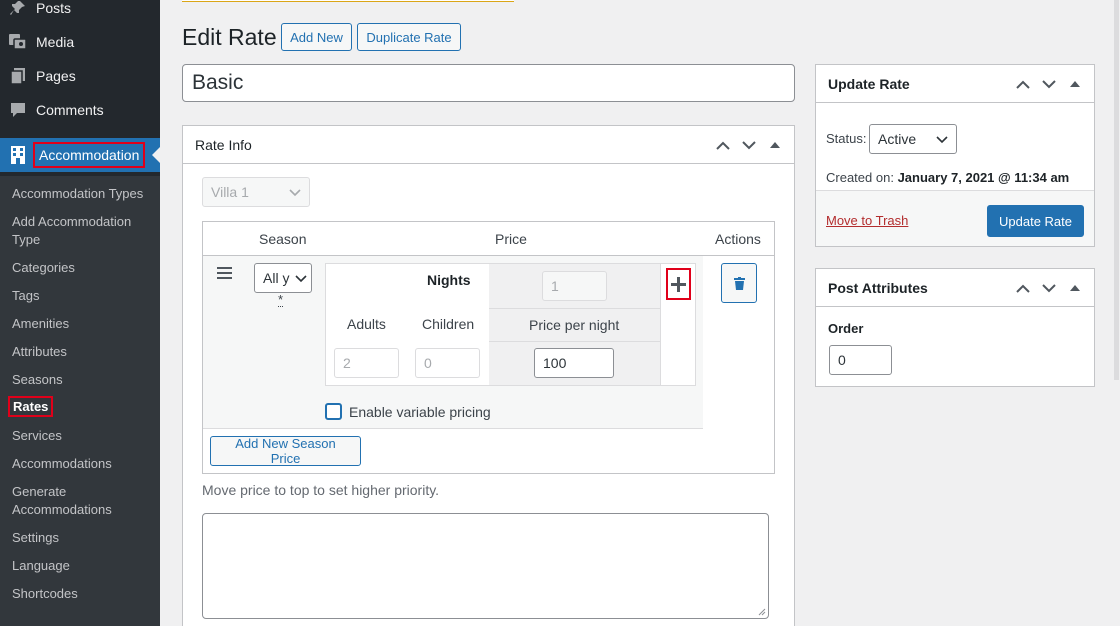  Describe the element at coordinates (846, 138) in the screenshot. I see `status-label: Status:` at that location.